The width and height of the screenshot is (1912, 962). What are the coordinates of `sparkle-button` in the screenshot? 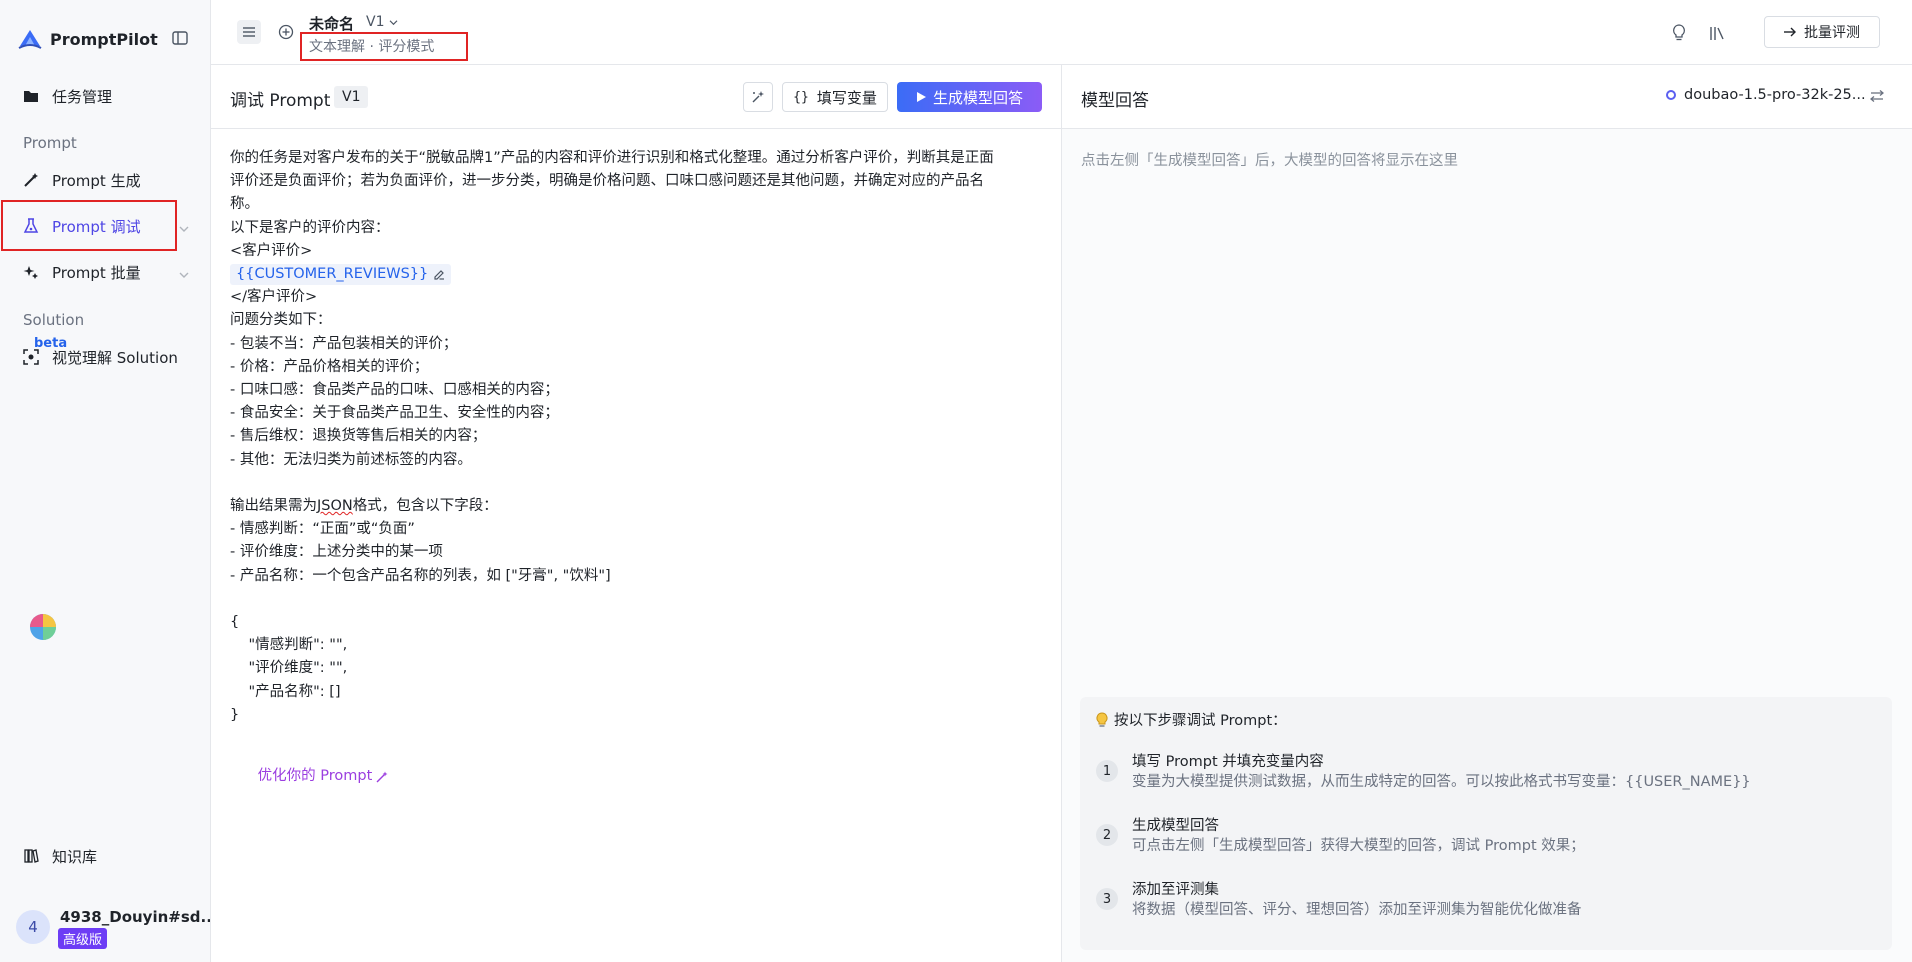 It's located at (758, 97).